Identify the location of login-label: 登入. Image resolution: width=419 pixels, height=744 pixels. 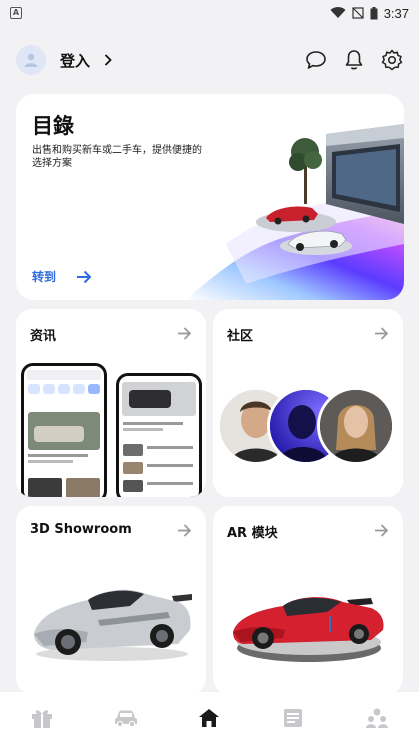
(75, 60).